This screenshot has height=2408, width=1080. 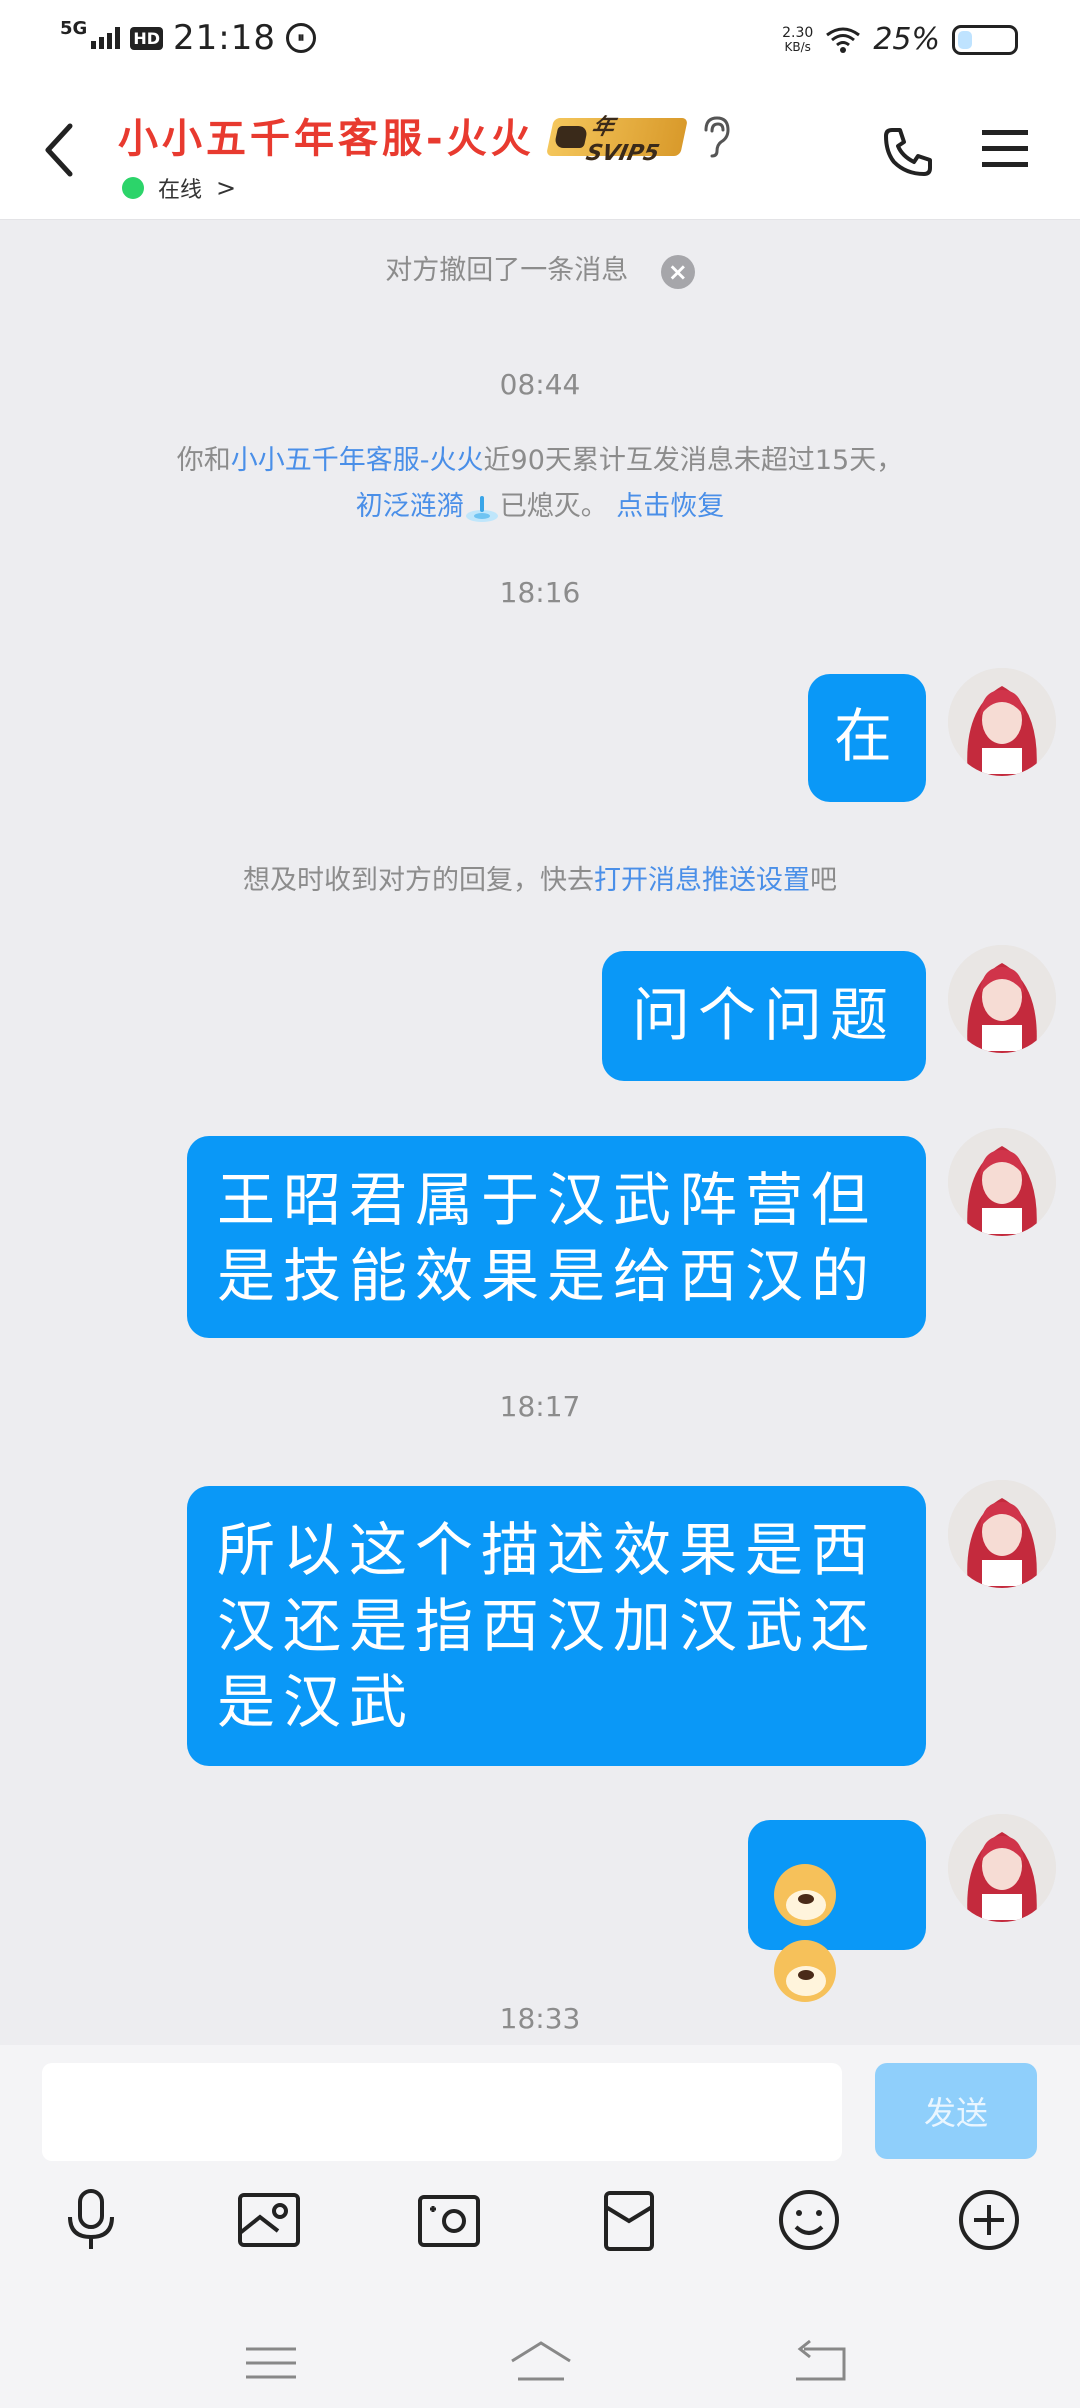 I want to click on crown-icon, so click(x=571, y=137).